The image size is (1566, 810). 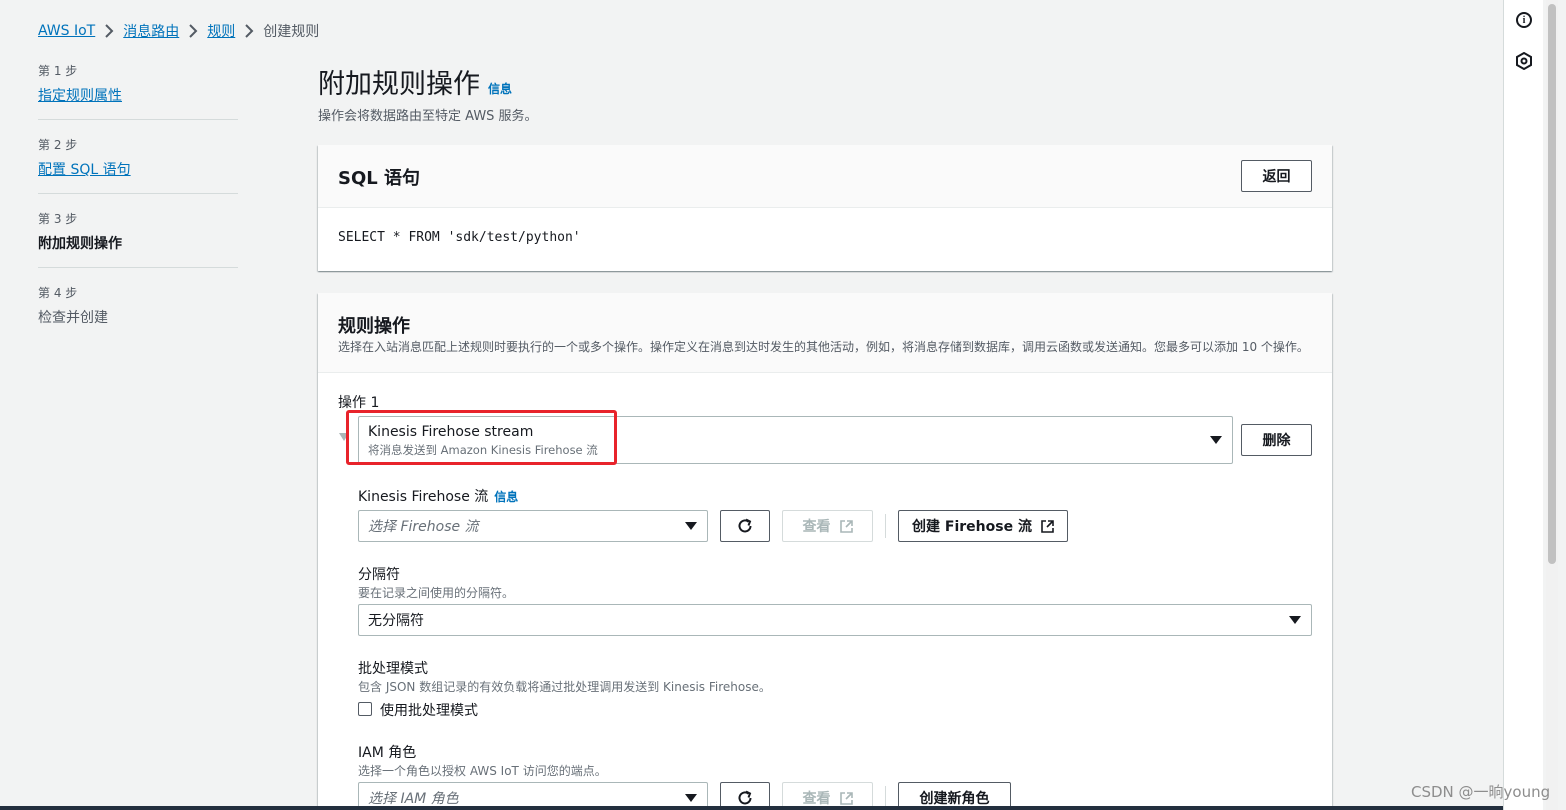 What do you see at coordinates (835, 620) in the screenshot?
I see `separator-select: 无分隔符` at bounding box center [835, 620].